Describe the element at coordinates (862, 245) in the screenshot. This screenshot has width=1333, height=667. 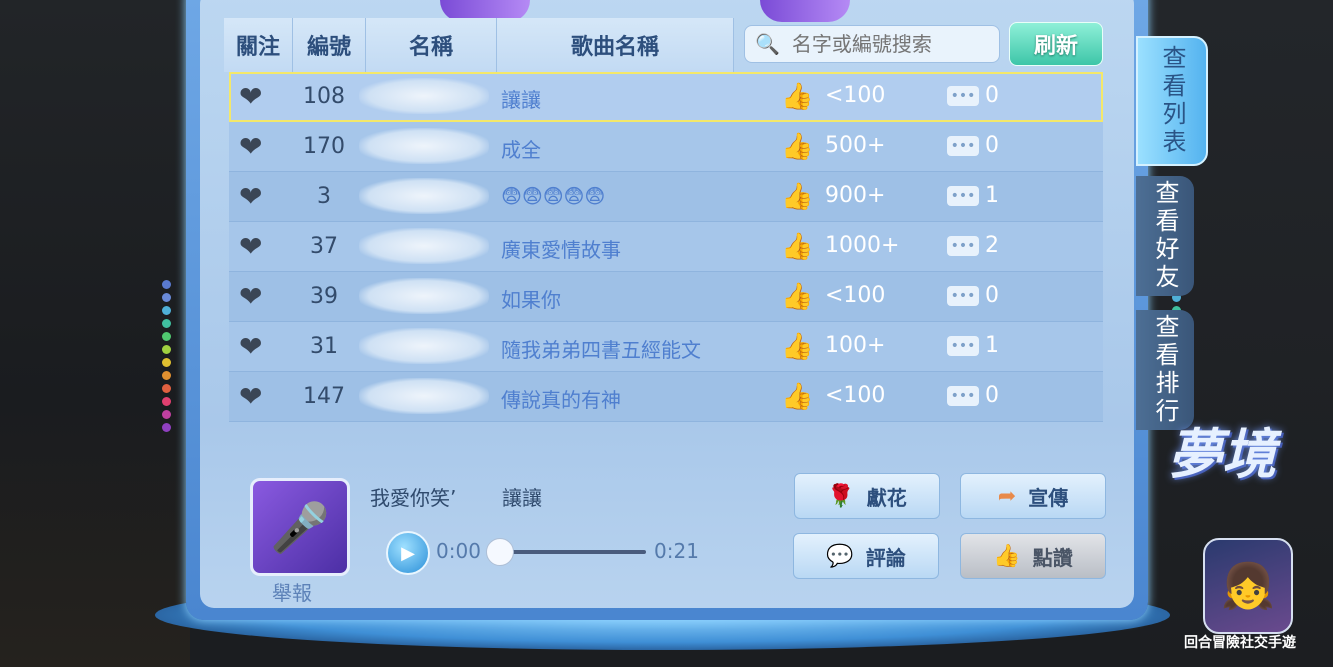
I see `row-likes: 1000+` at that location.